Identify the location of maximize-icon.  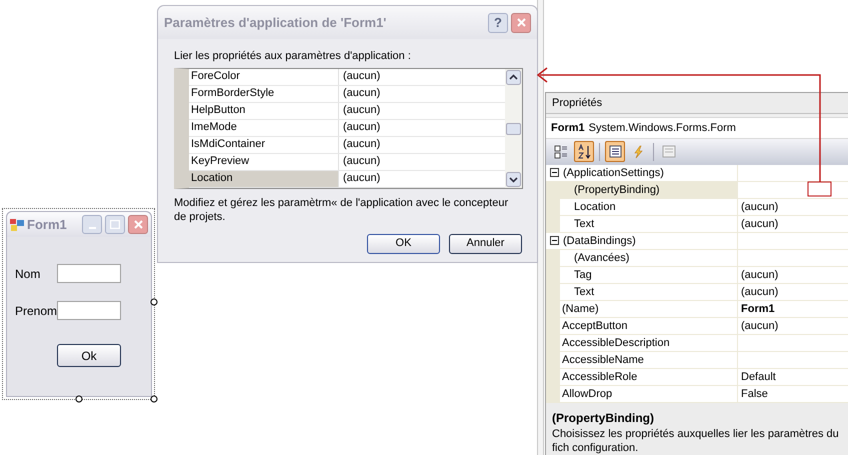
(115, 224).